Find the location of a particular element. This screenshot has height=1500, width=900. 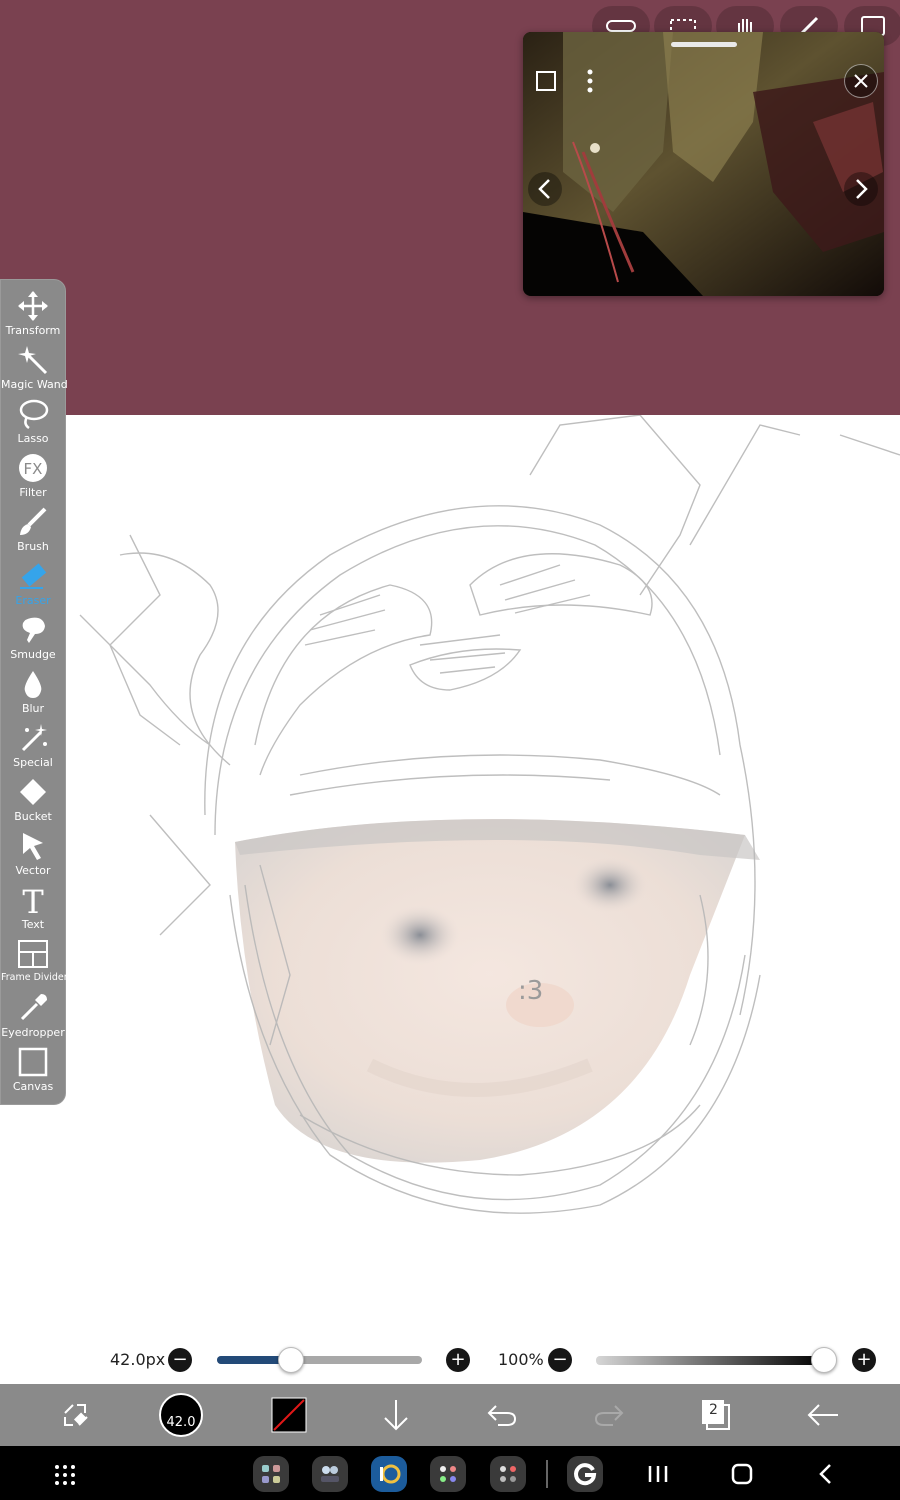

brush-settings-bar: 42.0px − + 100% − + is located at coordinates (450, 1360).